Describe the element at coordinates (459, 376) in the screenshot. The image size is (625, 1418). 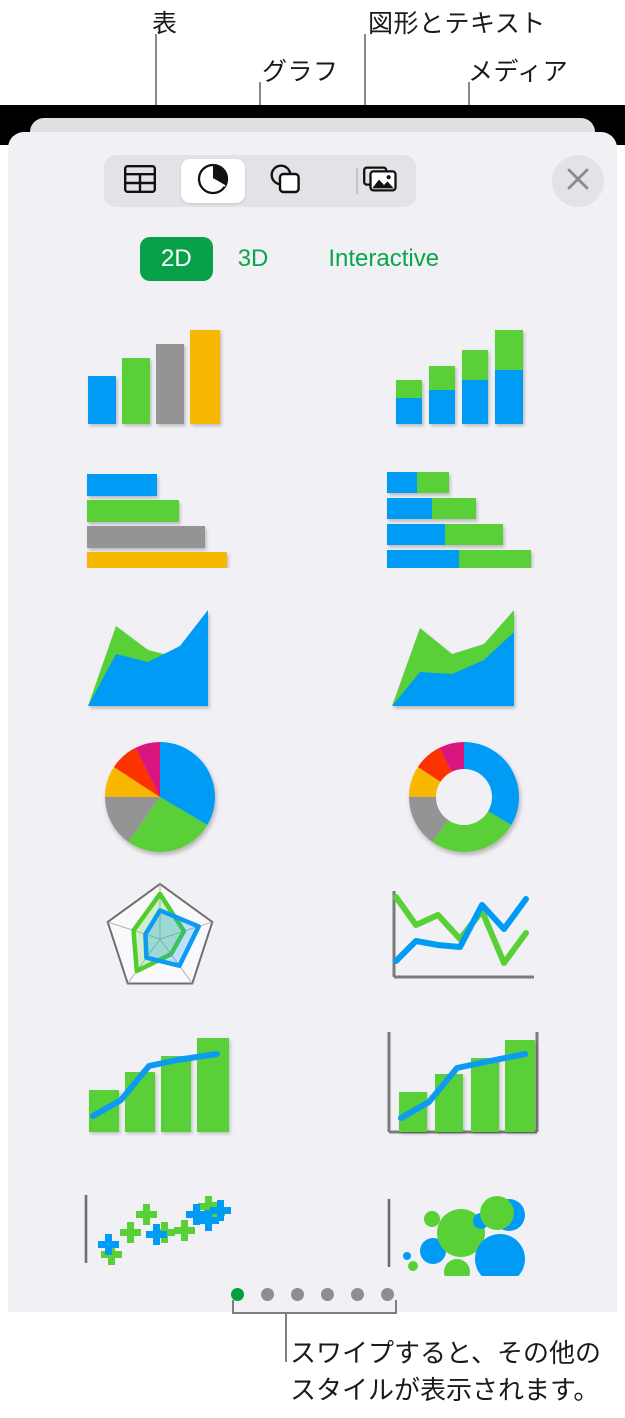
I see `stacked-column-chart-graphic` at that location.